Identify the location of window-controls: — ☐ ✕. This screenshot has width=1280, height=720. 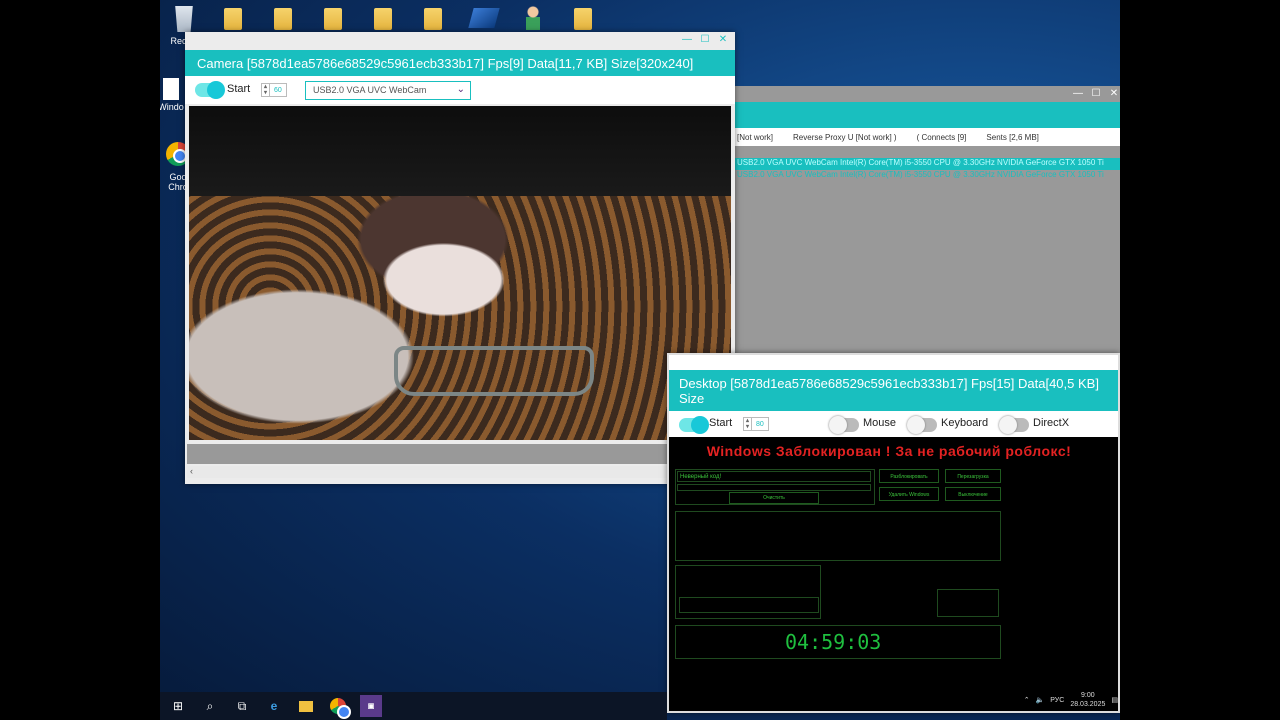
(705, 42).